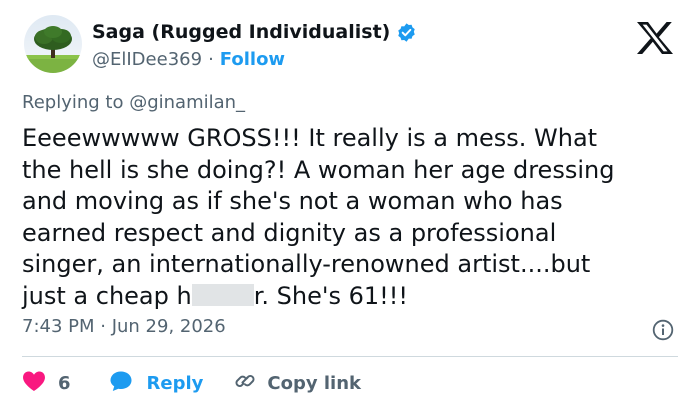  I want to click on x-logo-icon, so click(655, 38).